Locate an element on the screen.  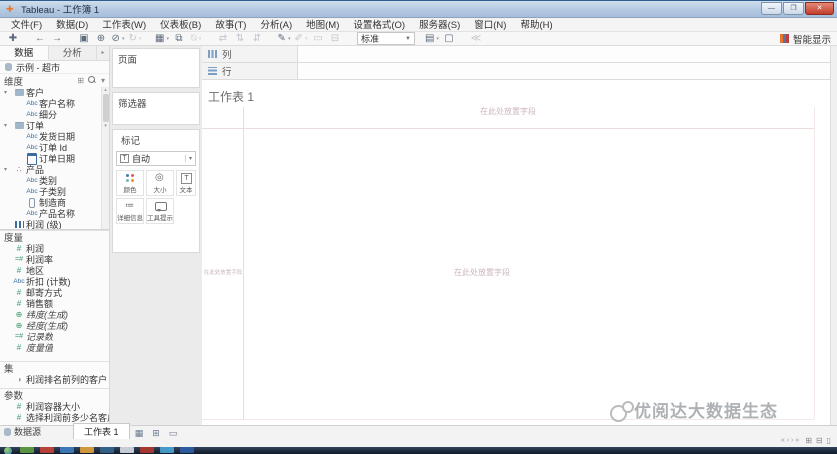
redo-button: → is located at coordinates (57, 38).